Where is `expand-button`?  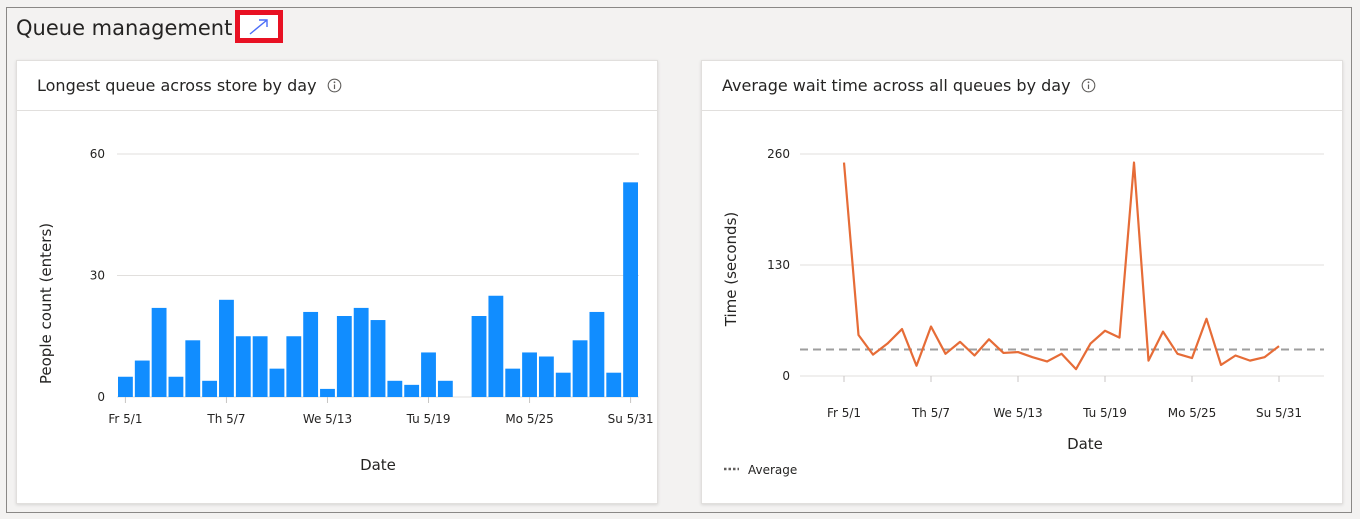 expand-button is located at coordinates (259, 26).